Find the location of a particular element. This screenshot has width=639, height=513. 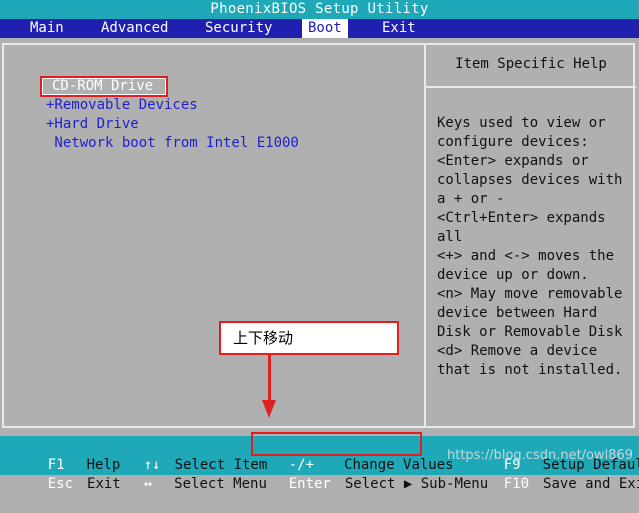

help-line: a + or - is located at coordinates (471, 199).